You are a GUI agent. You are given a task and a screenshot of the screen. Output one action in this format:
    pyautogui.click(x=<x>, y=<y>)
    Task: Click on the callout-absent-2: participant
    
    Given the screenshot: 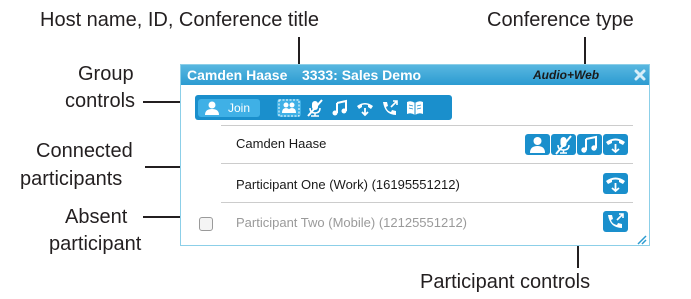 What is the action you would take?
    pyautogui.click(x=95, y=244)
    